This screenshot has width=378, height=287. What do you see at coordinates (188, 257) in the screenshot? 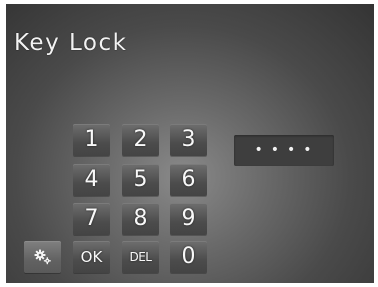
I see `key-0: 0` at bounding box center [188, 257].